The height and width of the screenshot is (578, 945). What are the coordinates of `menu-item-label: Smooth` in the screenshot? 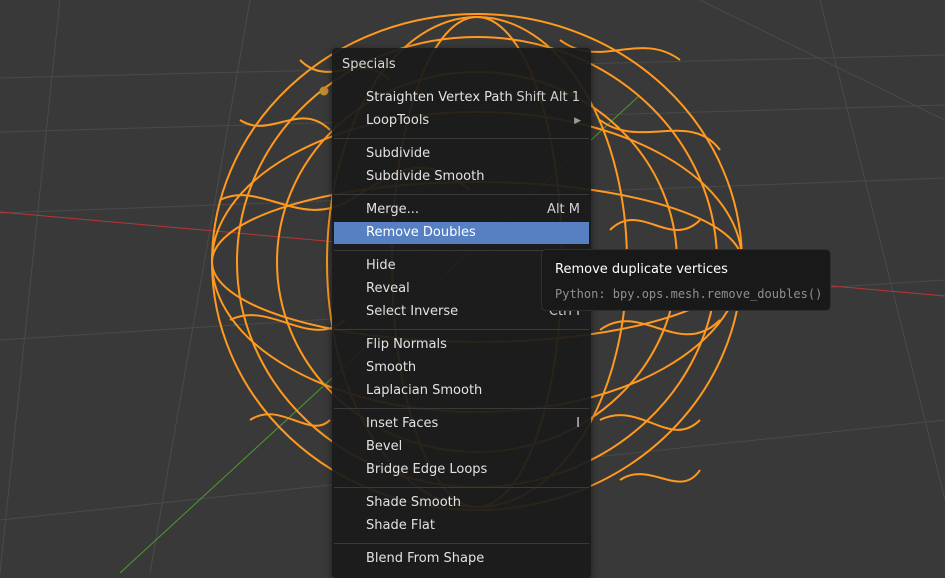 It's located at (391, 367).